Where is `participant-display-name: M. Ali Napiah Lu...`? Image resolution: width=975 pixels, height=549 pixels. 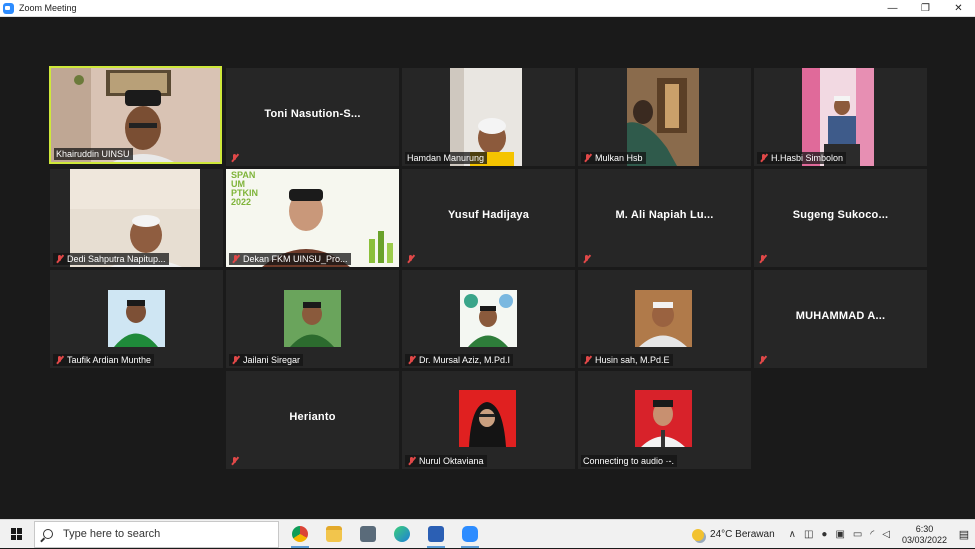
participant-display-name: M. Ali Napiah Lu... is located at coordinates (664, 215).